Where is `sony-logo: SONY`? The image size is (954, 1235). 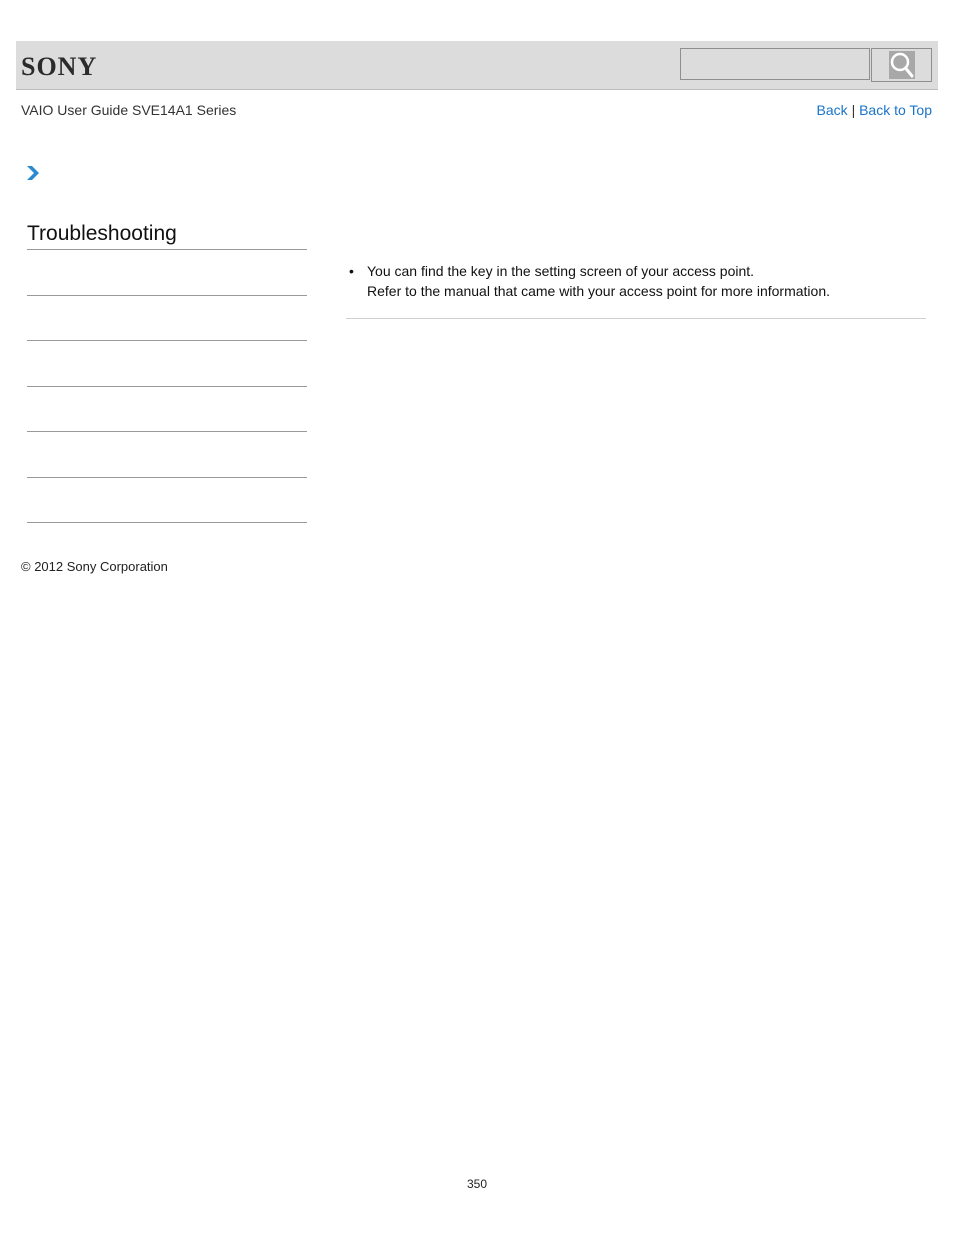
sony-logo: SONY is located at coordinates (59, 66).